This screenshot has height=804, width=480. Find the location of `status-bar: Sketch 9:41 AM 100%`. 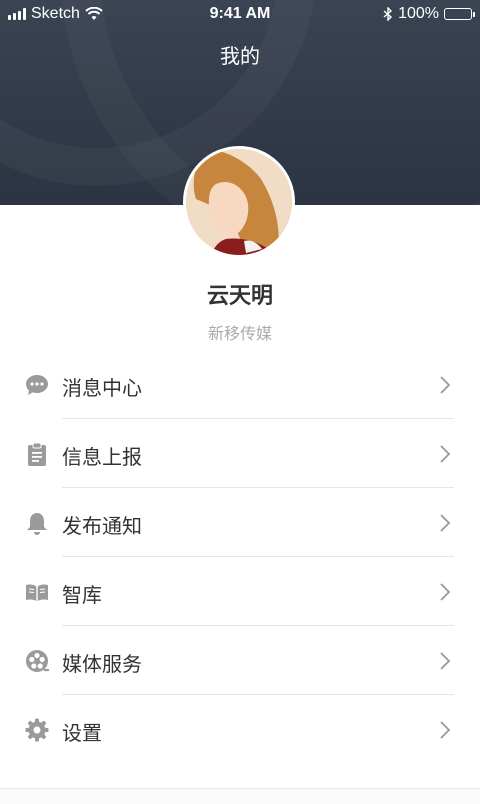

status-bar: Sketch 9:41 AM 100% is located at coordinates (240, 14).